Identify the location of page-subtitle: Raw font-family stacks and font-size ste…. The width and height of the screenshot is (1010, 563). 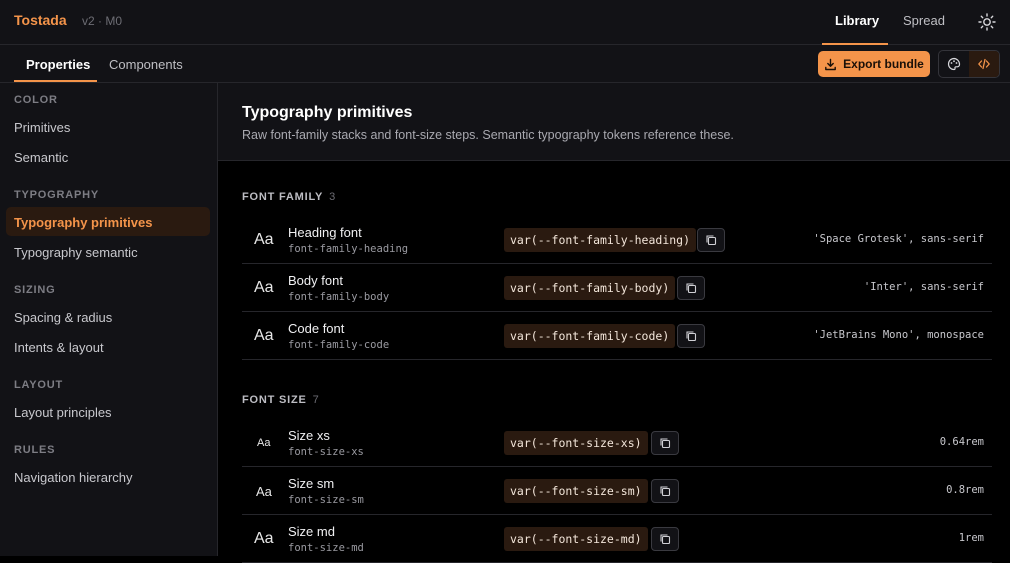
(488, 135).